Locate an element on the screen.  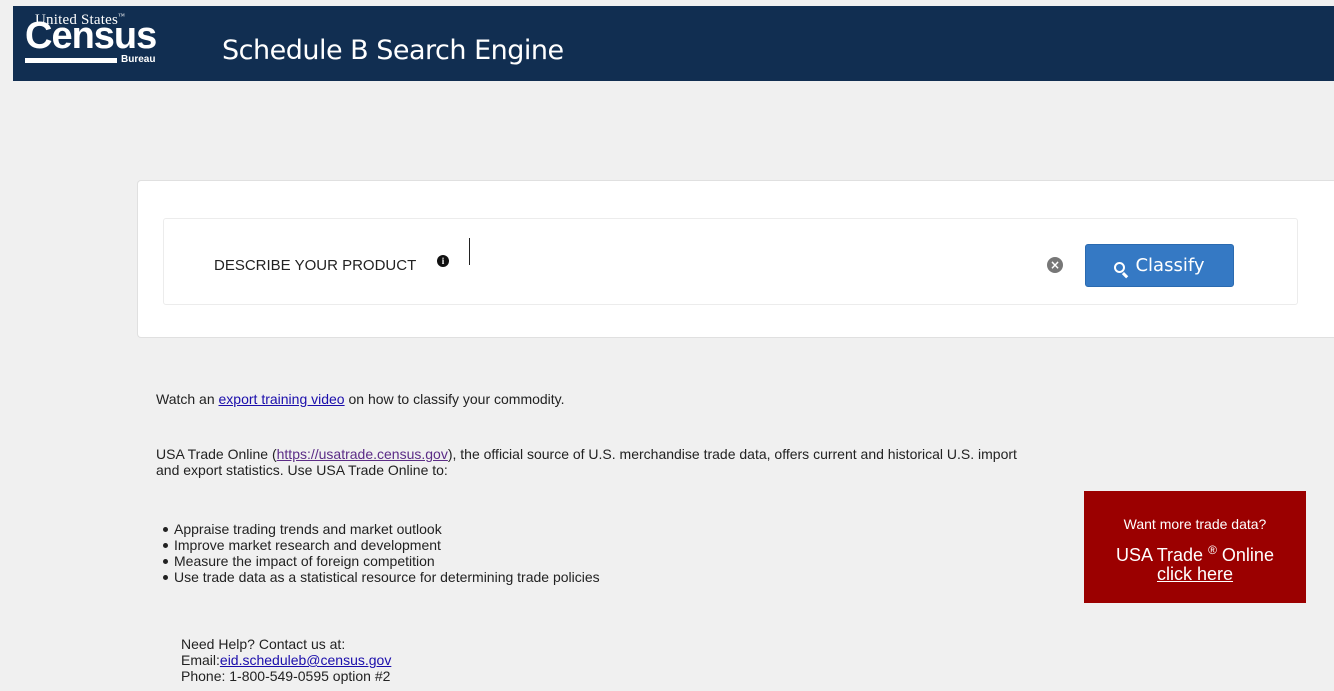
training-prefix: Watch an is located at coordinates (187, 399).